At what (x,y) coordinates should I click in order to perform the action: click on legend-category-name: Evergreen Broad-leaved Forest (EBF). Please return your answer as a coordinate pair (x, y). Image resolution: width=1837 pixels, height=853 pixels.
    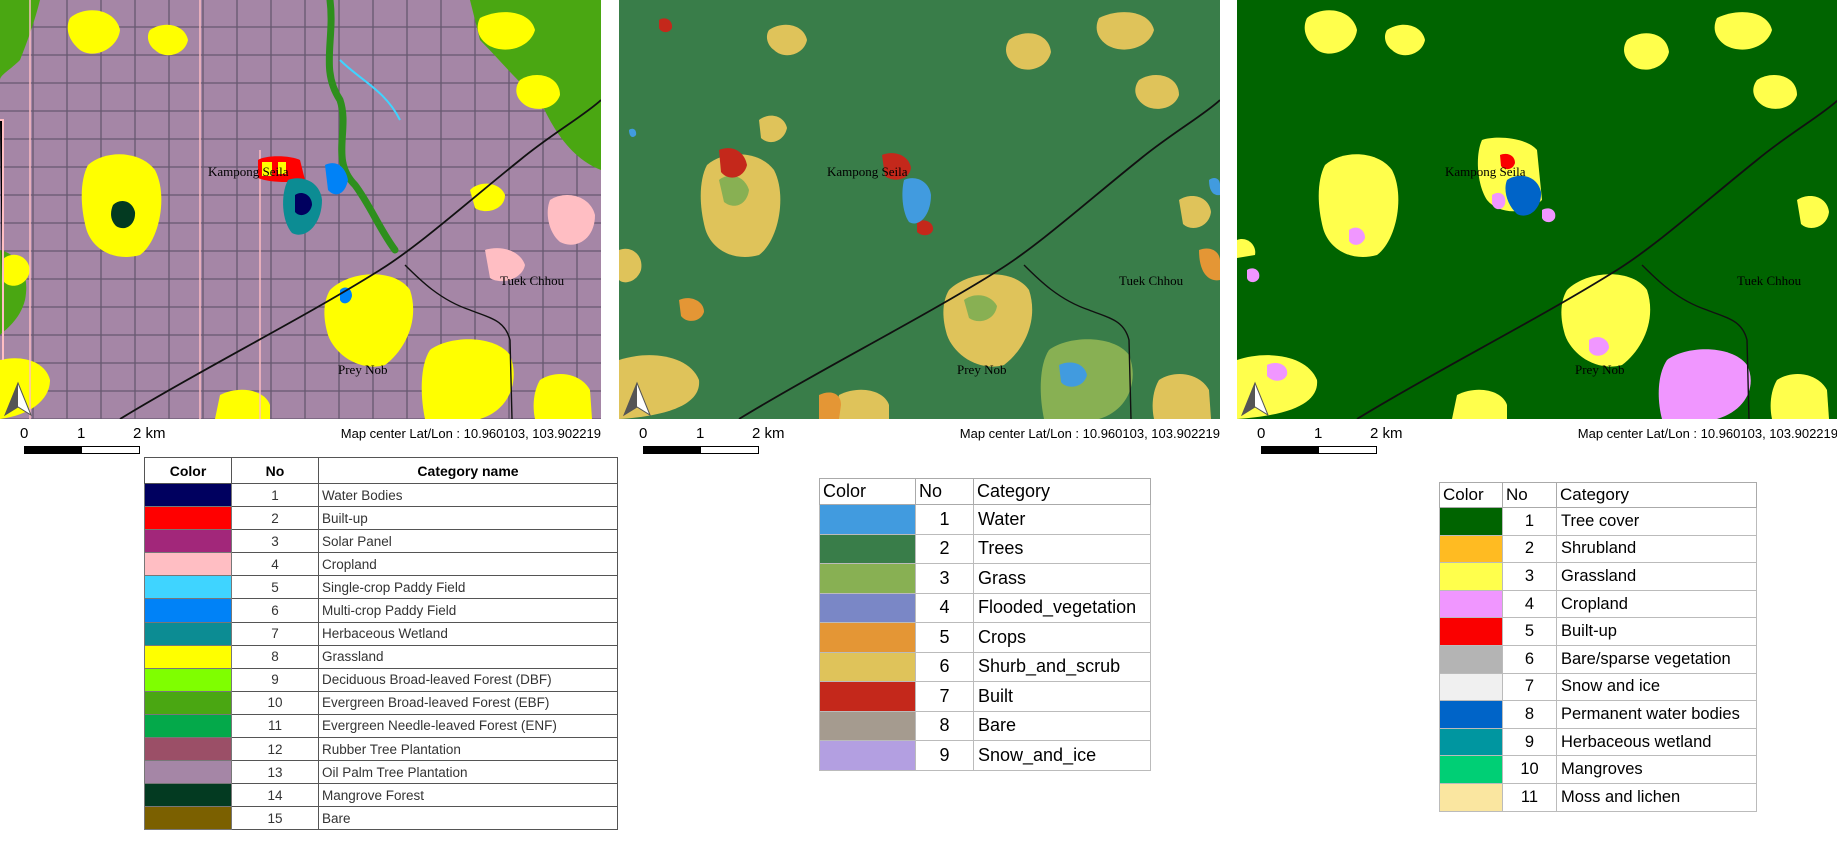
    Looking at the image, I should click on (468, 702).